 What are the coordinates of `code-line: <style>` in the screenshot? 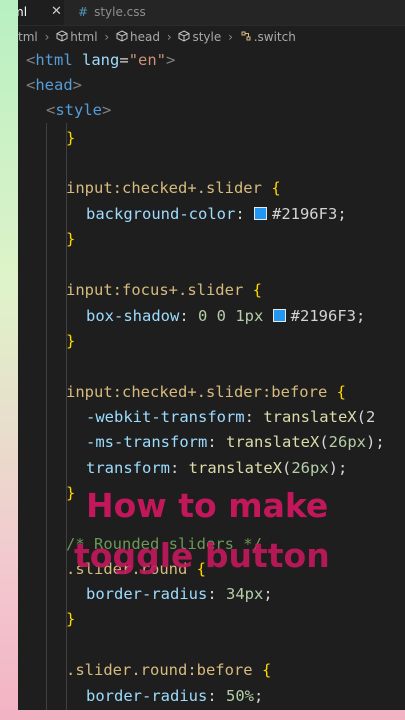 It's located at (79, 110).